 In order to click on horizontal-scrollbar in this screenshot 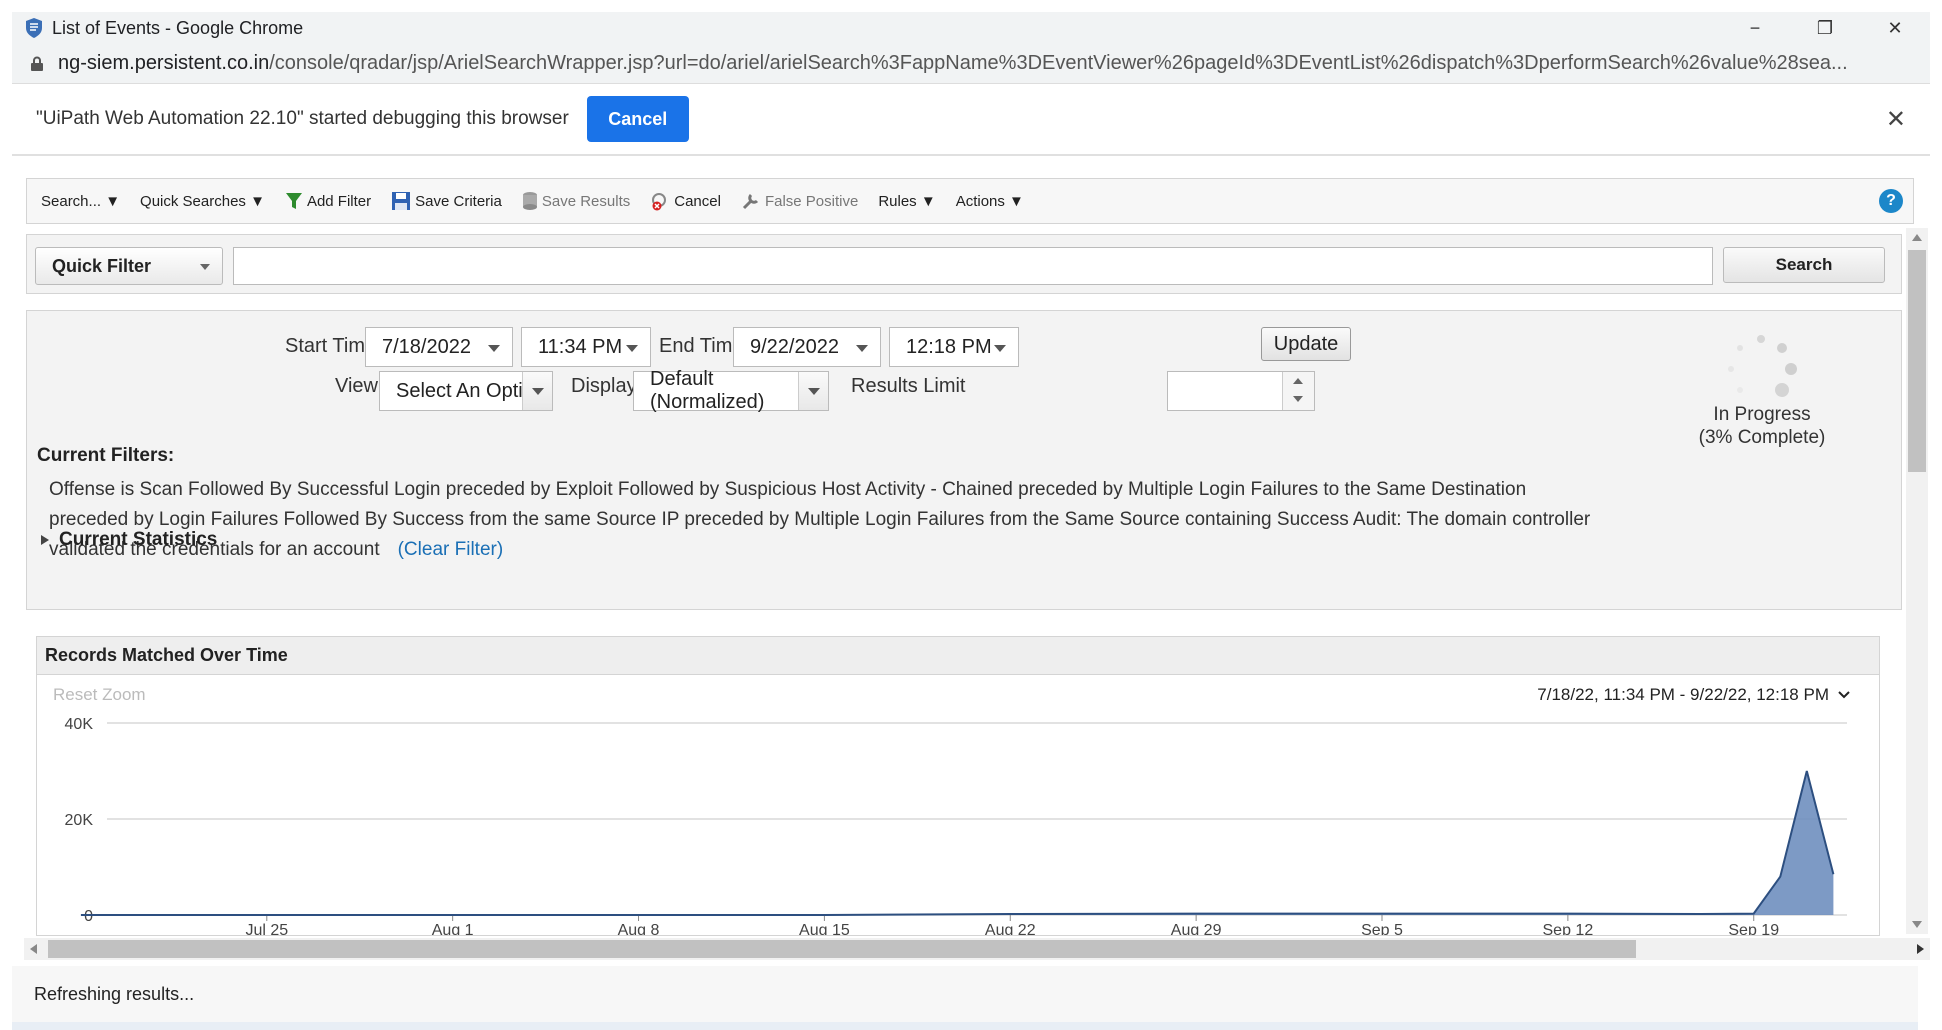, I will do `click(977, 949)`.